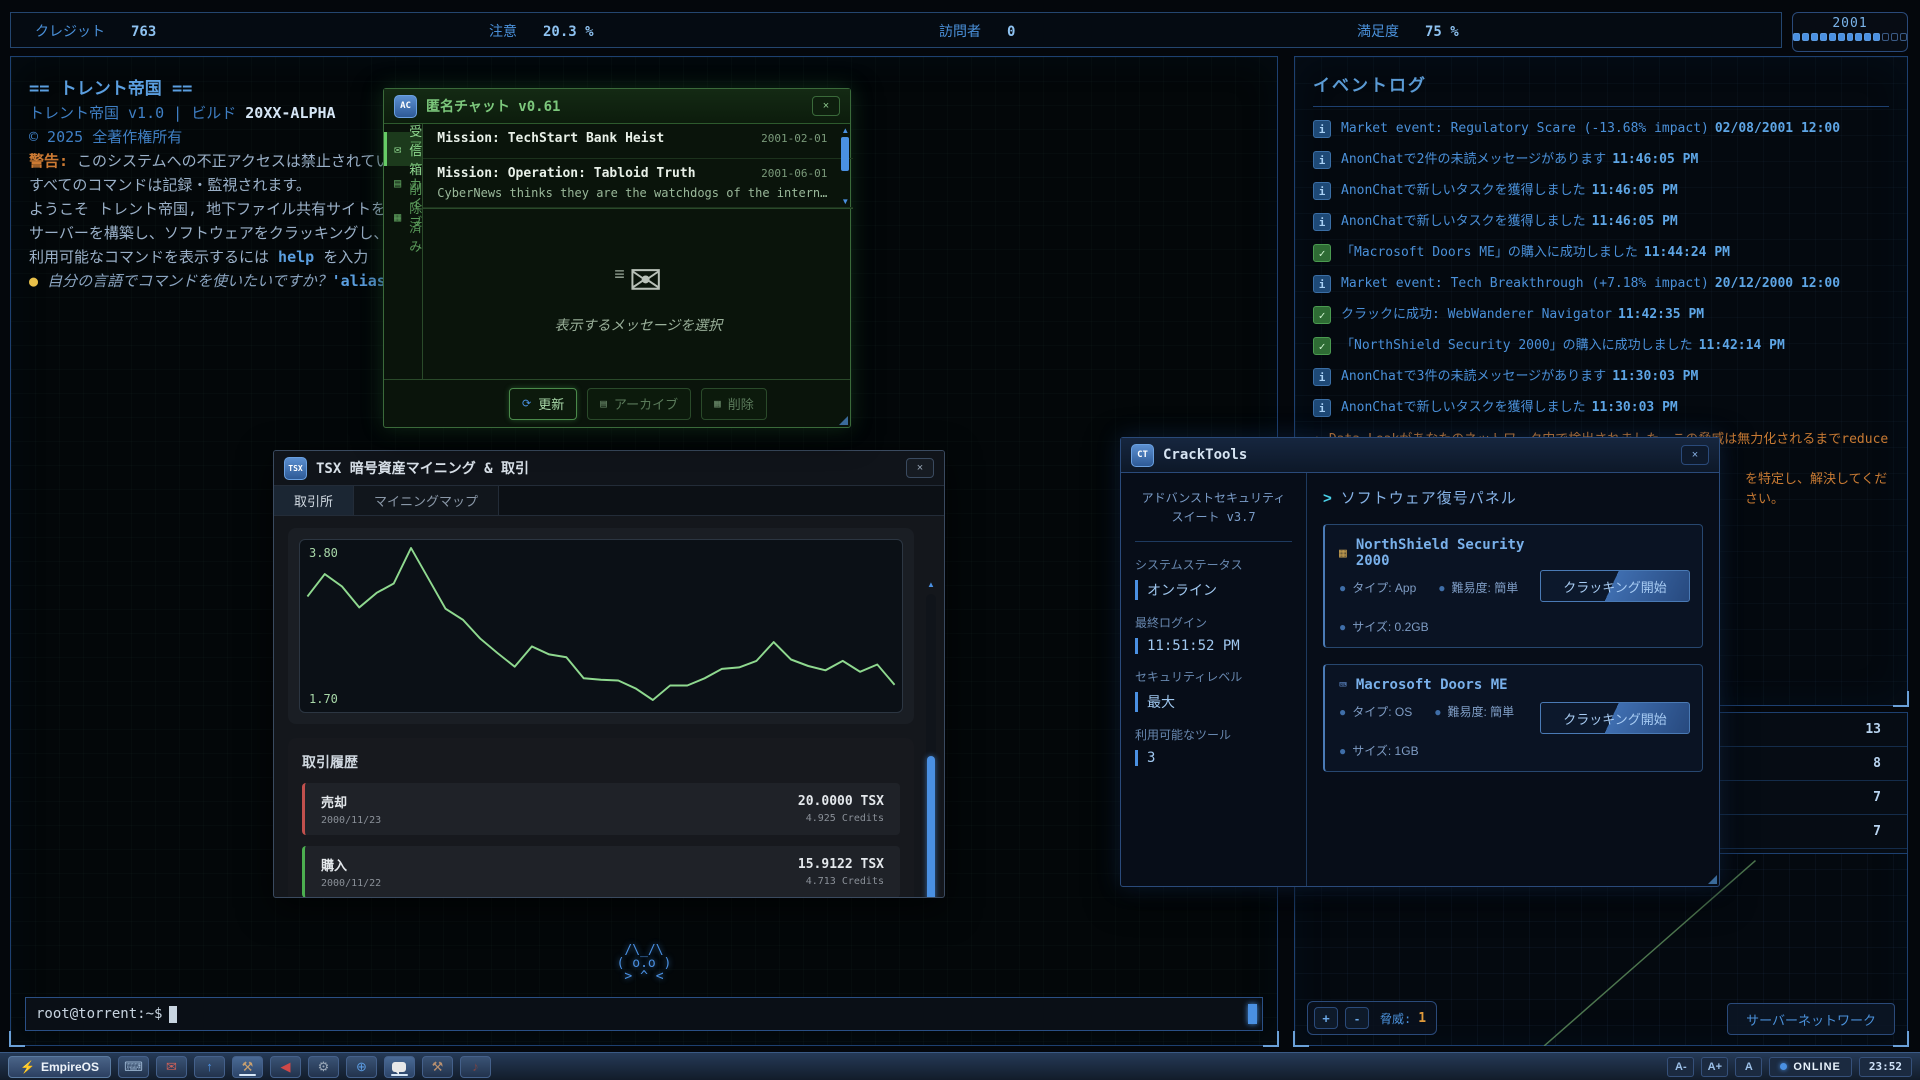  What do you see at coordinates (1011, 32) in the screenshot?
I see `visitors-value: 0` at bounding box center [1011, 32].